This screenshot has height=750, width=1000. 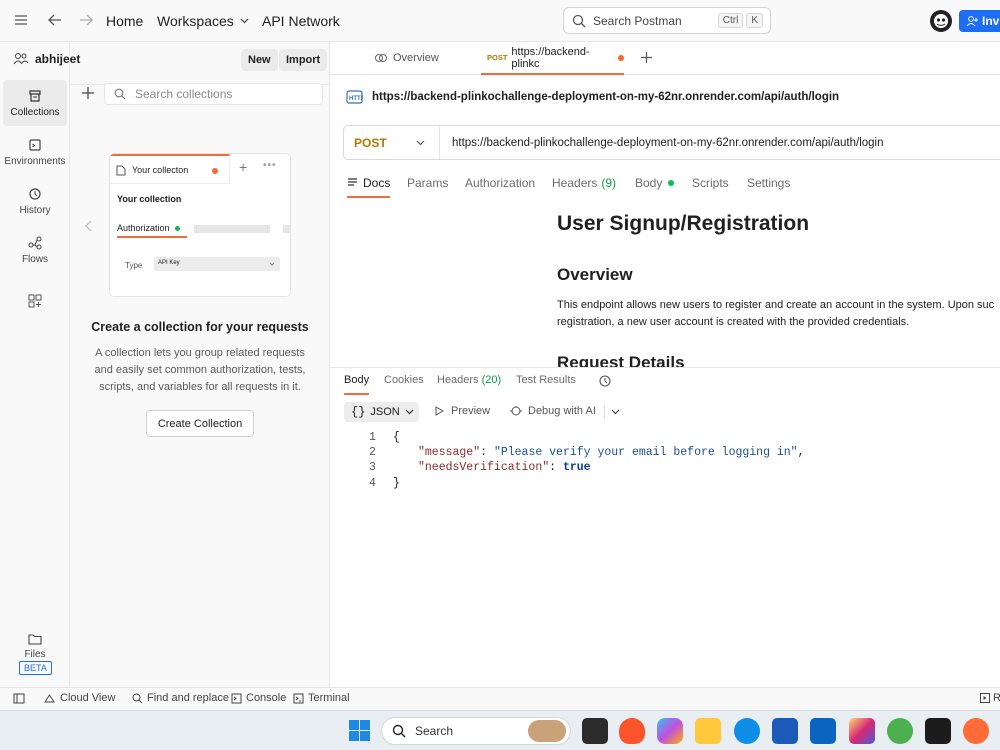 I want to click on edge-browser-icon, so click(x=747, y=731).